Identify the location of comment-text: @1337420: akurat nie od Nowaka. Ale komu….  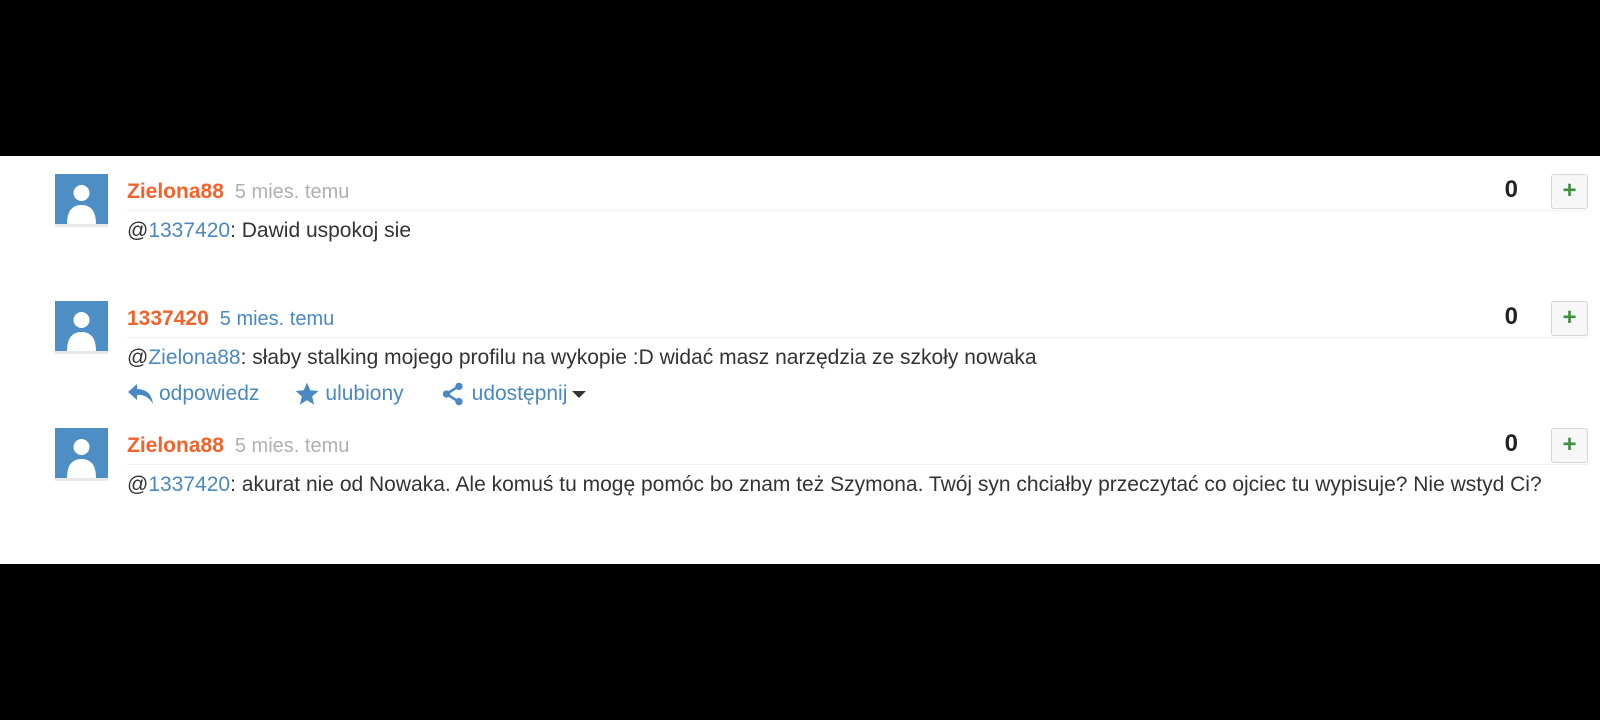
(857, 484).